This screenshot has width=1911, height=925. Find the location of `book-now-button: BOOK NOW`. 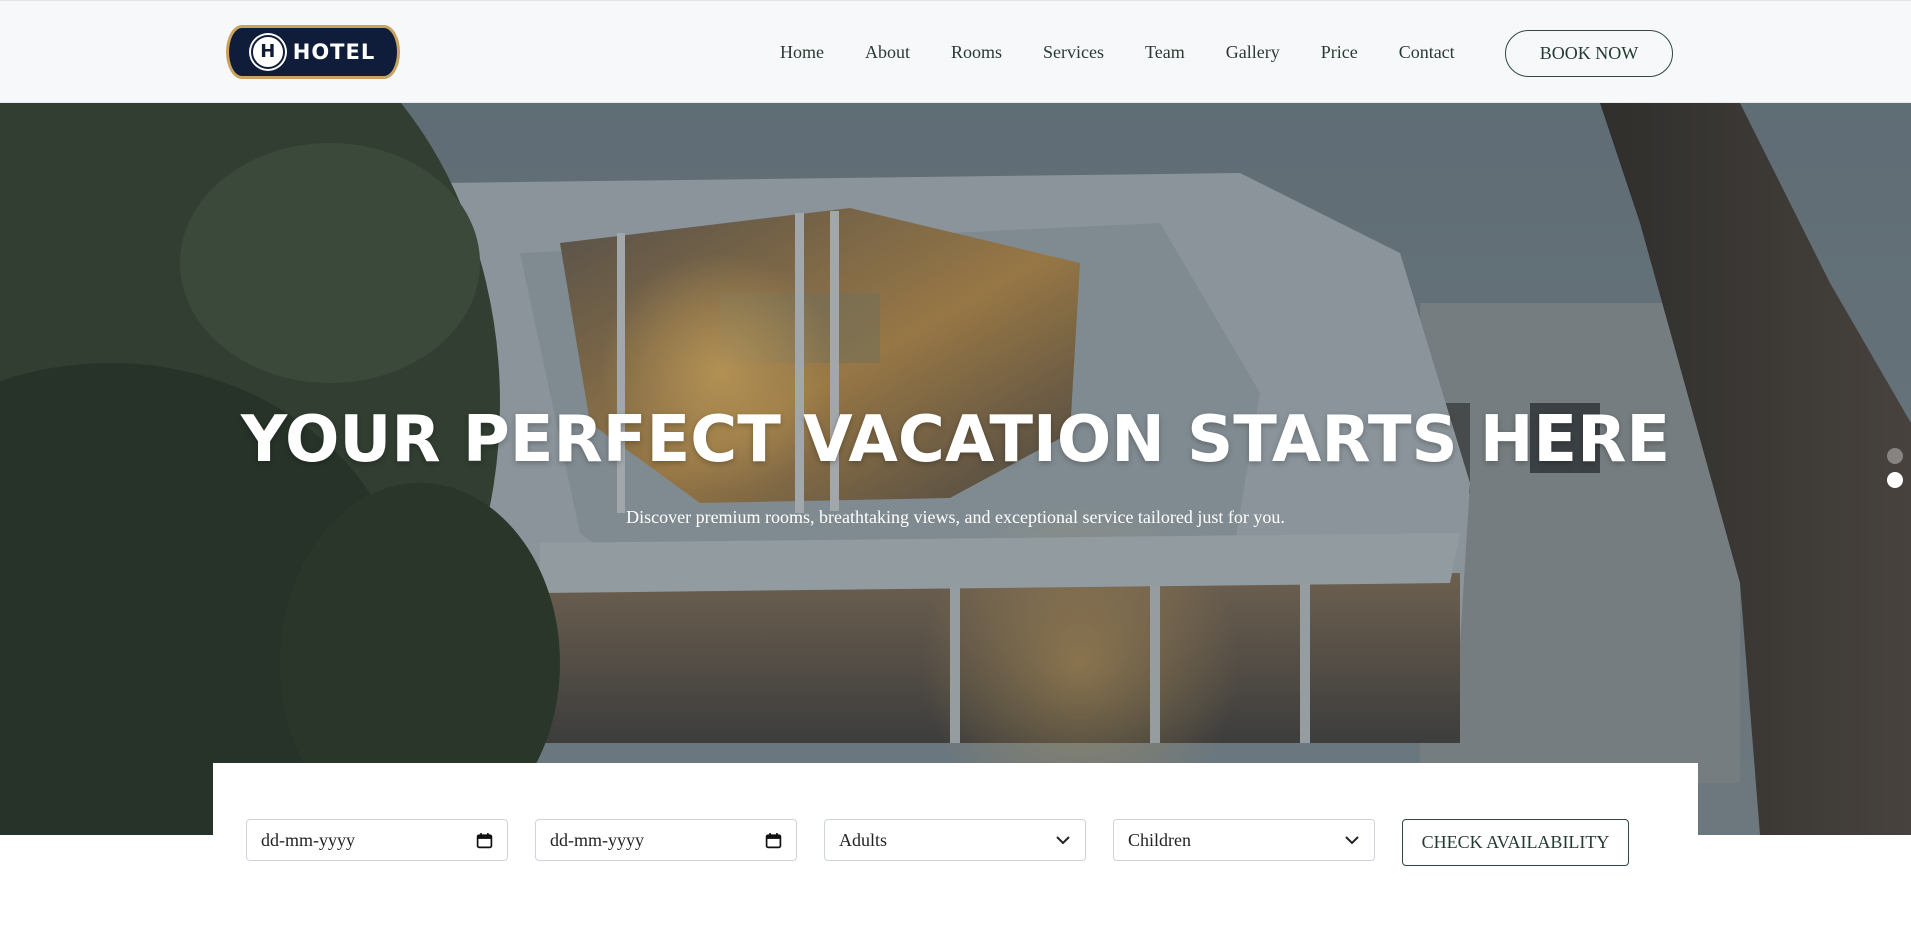

book-now-button: BOOK NOW is located at coordinates (1589, 53).